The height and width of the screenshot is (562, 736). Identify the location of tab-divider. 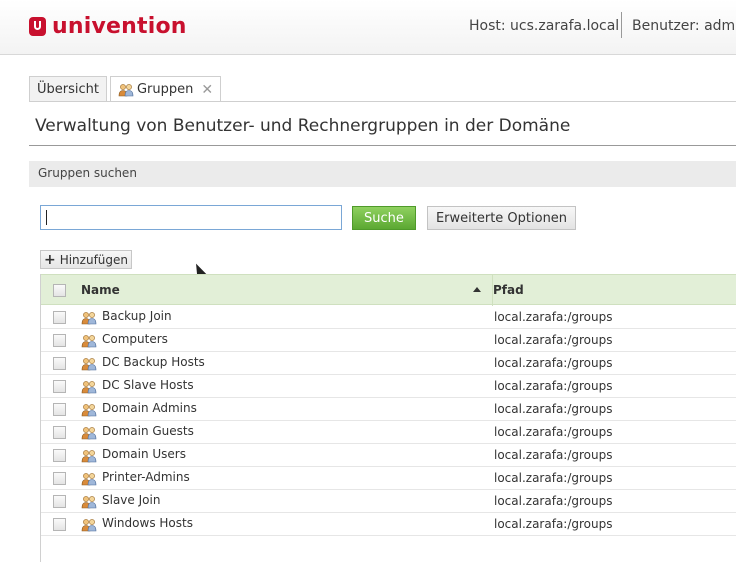
(382, 101).